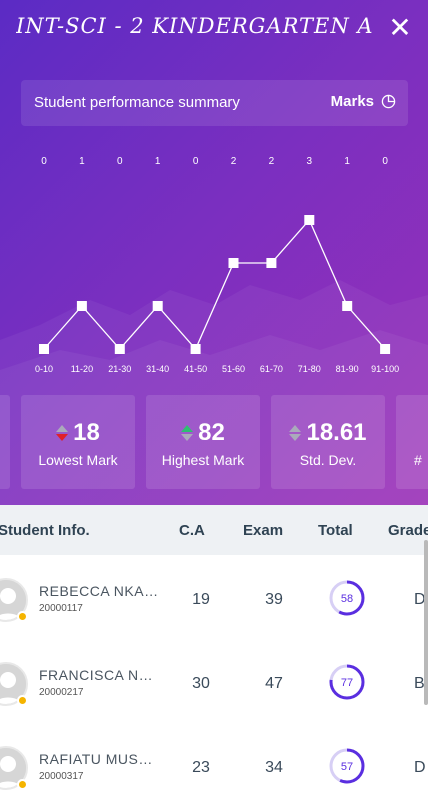 Image resolution: width=428 pixels, height=800 pixels. Describe the element at coordinates (274, 599) in the screenshot. I see `exam-score: 39` at that location.